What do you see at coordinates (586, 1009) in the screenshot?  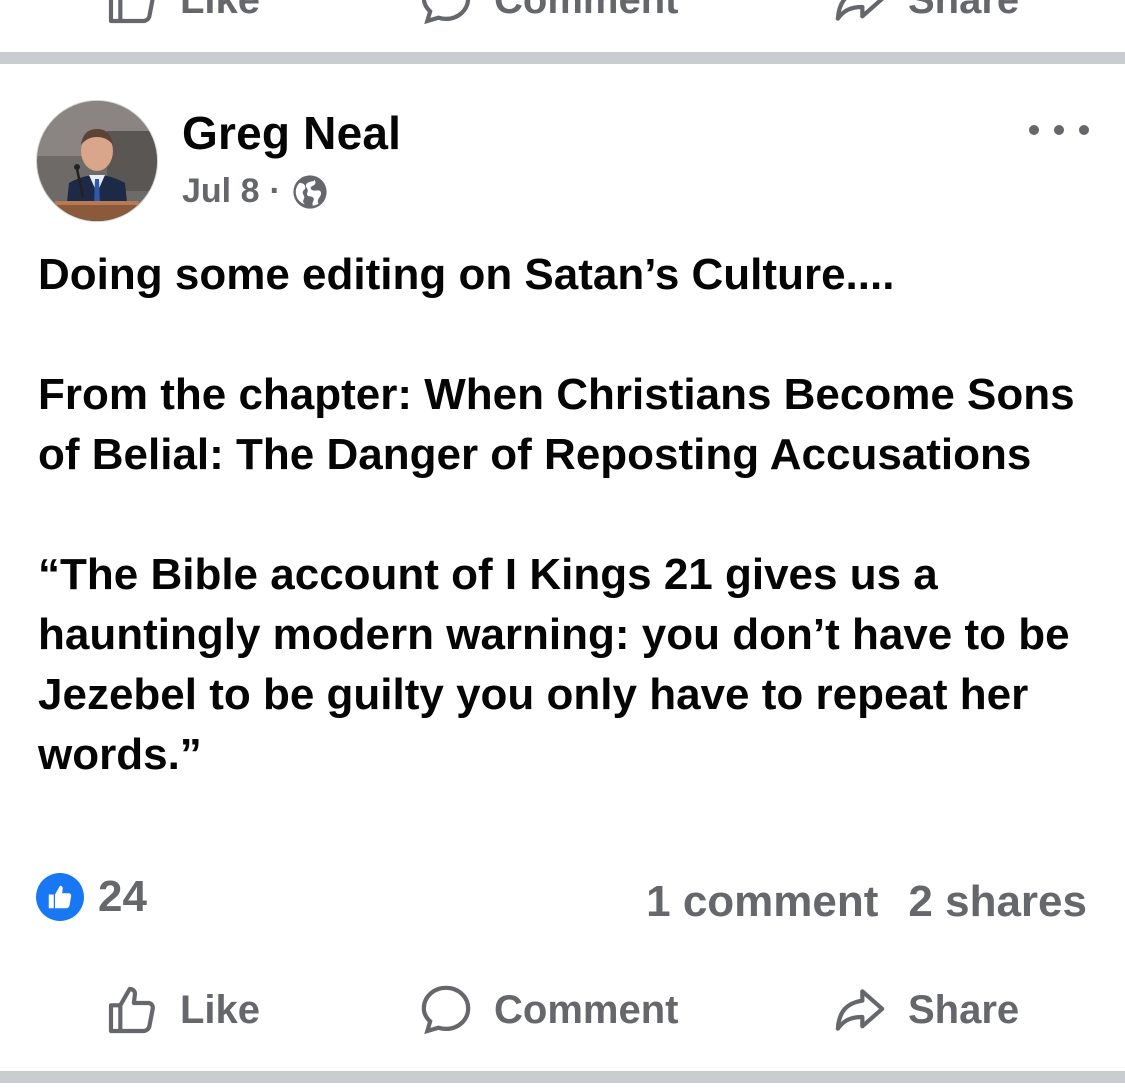 I see `comment-label: Comment` at bounding box center [586, 1009].